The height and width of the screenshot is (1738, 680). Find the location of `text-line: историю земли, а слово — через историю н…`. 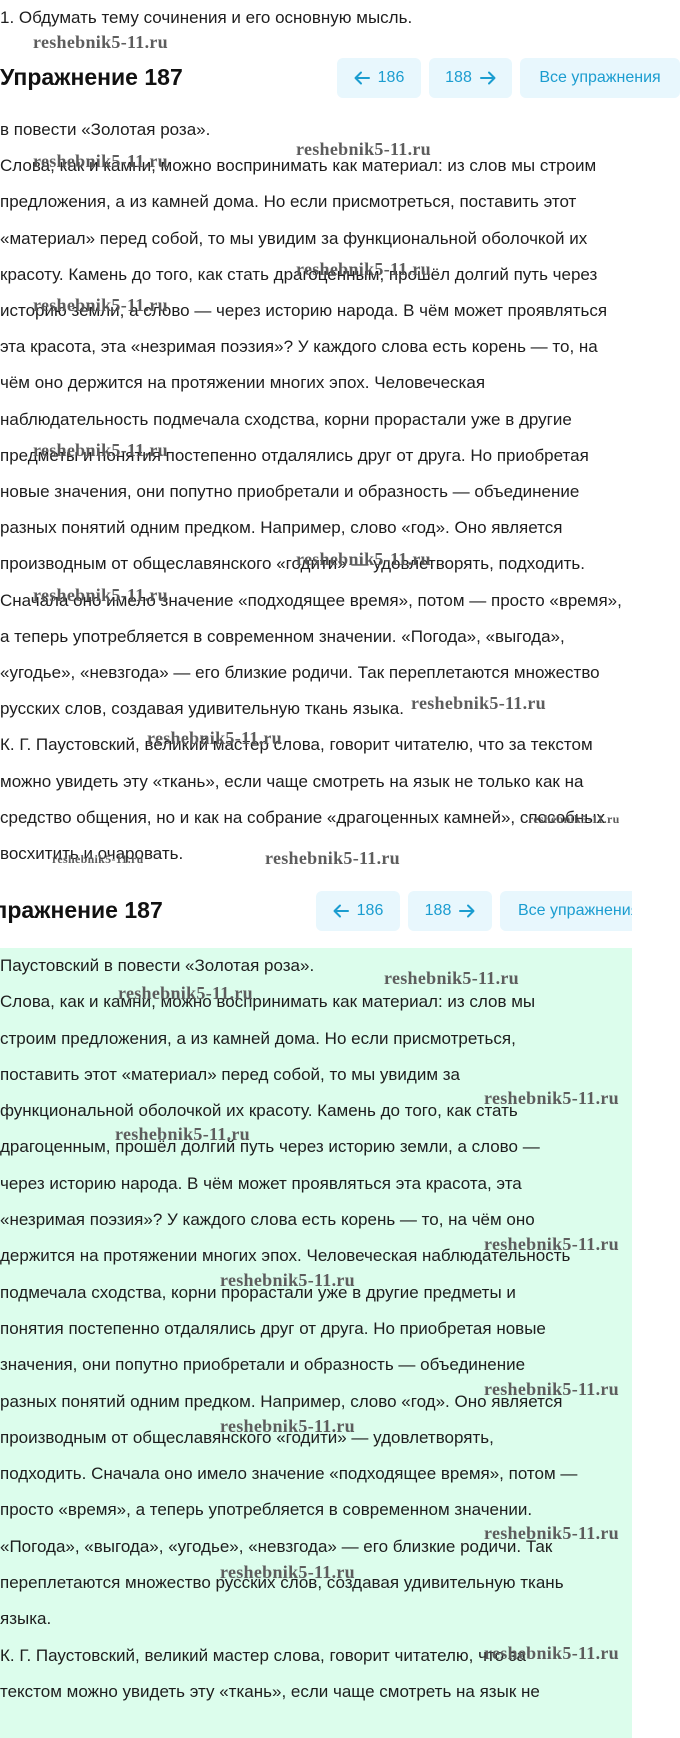

text-line: историю земли, а слово — через историю н… is located at coordinates (304, 311).